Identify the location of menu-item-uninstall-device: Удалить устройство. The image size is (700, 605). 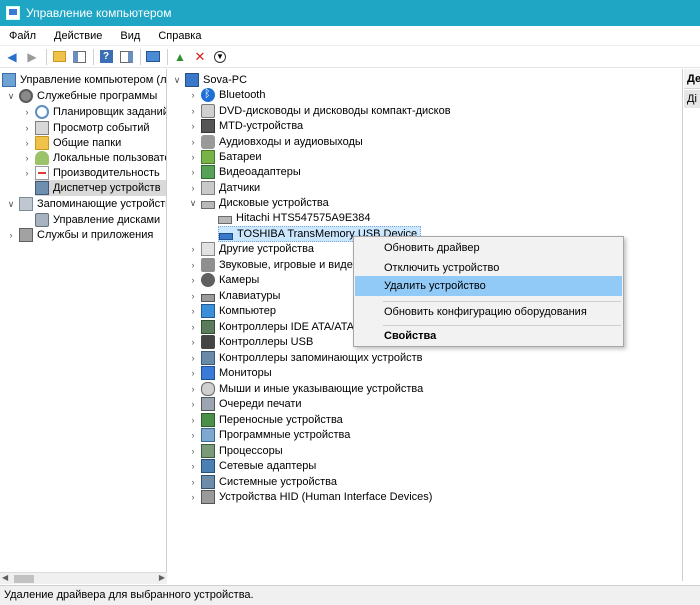
(488, 286).